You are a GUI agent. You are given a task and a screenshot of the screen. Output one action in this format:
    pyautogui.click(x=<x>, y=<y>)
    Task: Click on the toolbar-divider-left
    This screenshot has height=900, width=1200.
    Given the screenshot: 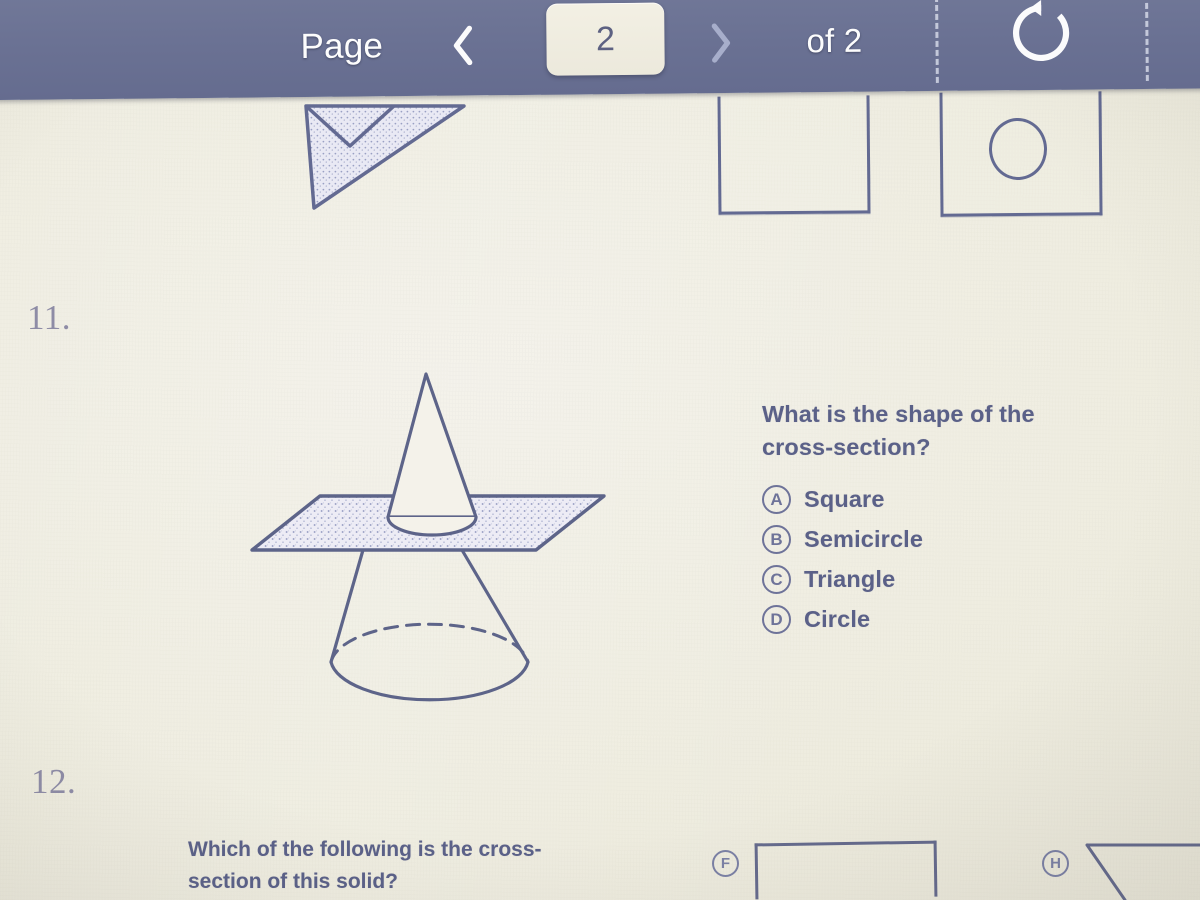 What is the action you would take?
    pyautogui.click(x=936, y=41)
    